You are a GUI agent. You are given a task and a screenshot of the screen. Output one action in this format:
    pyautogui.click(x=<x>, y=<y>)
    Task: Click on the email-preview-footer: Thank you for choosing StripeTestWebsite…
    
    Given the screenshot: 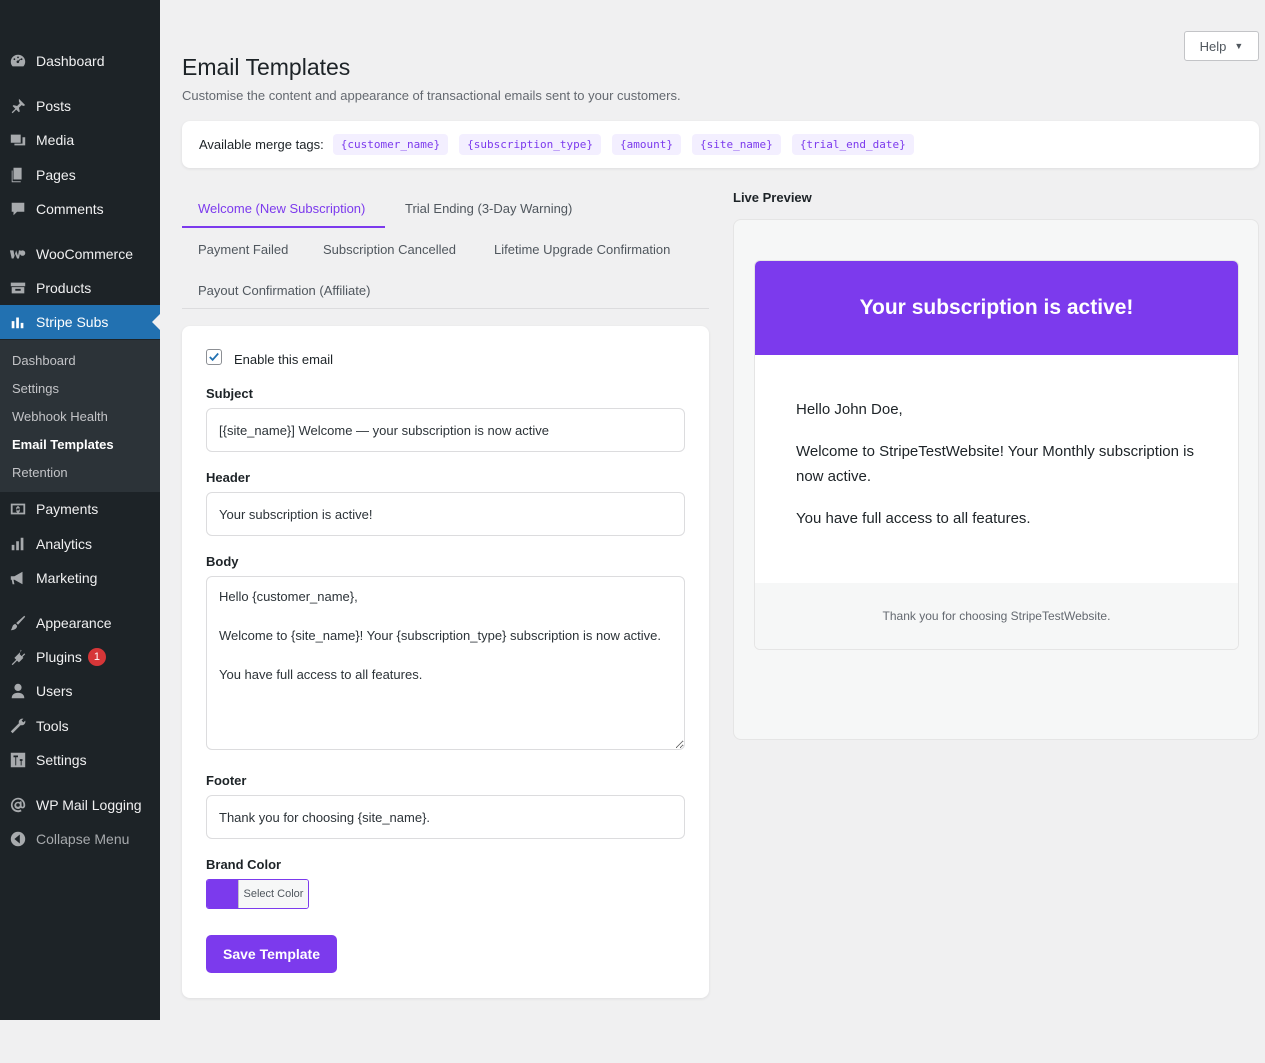 What is the action you would take?
    pyautogui.click(x=996, y=616)
    